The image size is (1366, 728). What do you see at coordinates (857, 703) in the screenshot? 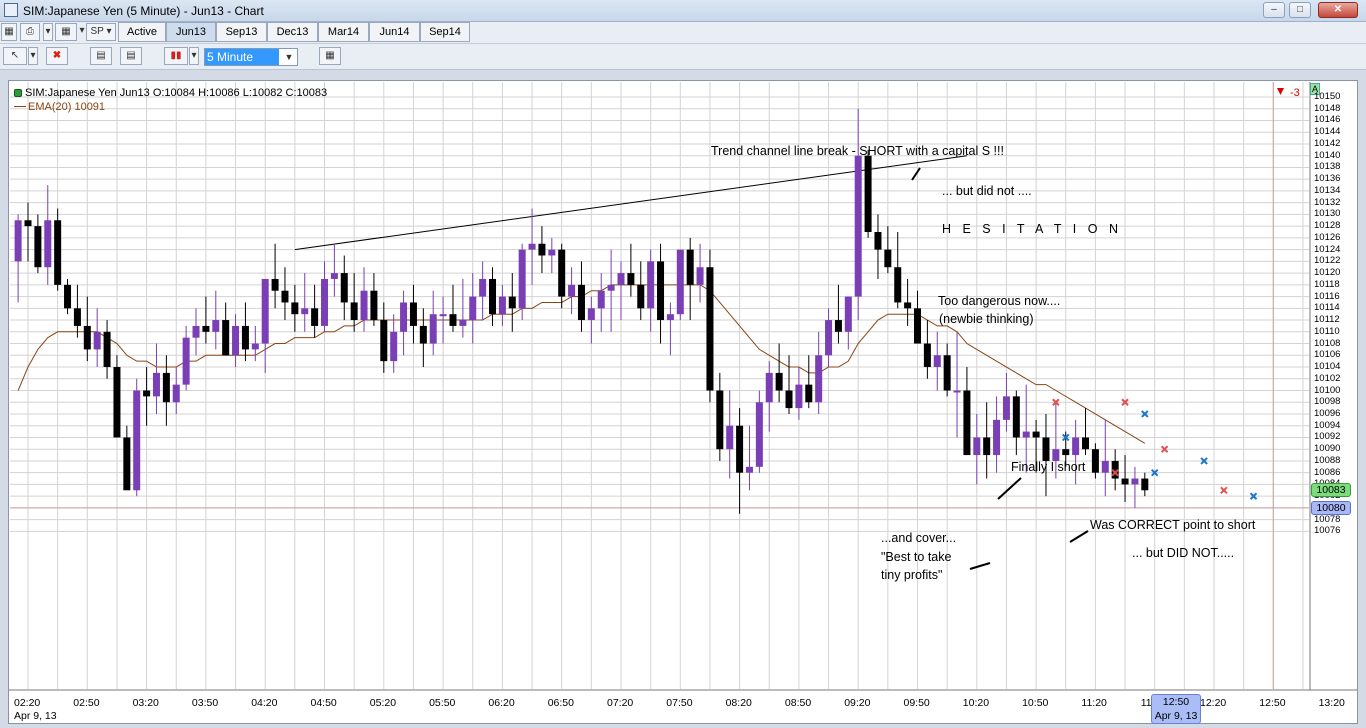
I see `x-tick-label: 09:20` at bounding box center [857, 703].